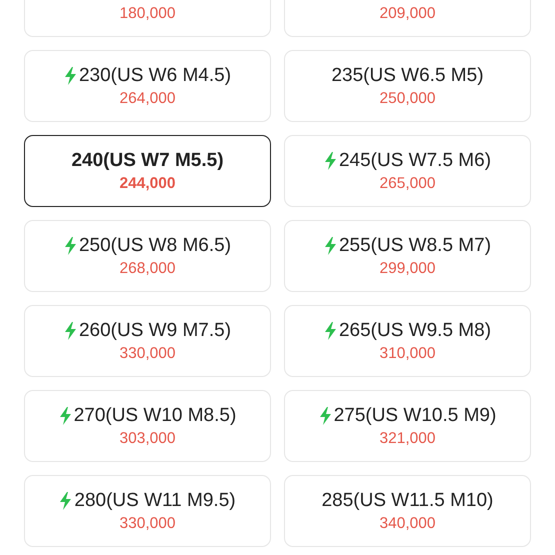 The image size is (555, 555). I want to click on size-label: 260(US W9 M7.5), so click(155, 331).